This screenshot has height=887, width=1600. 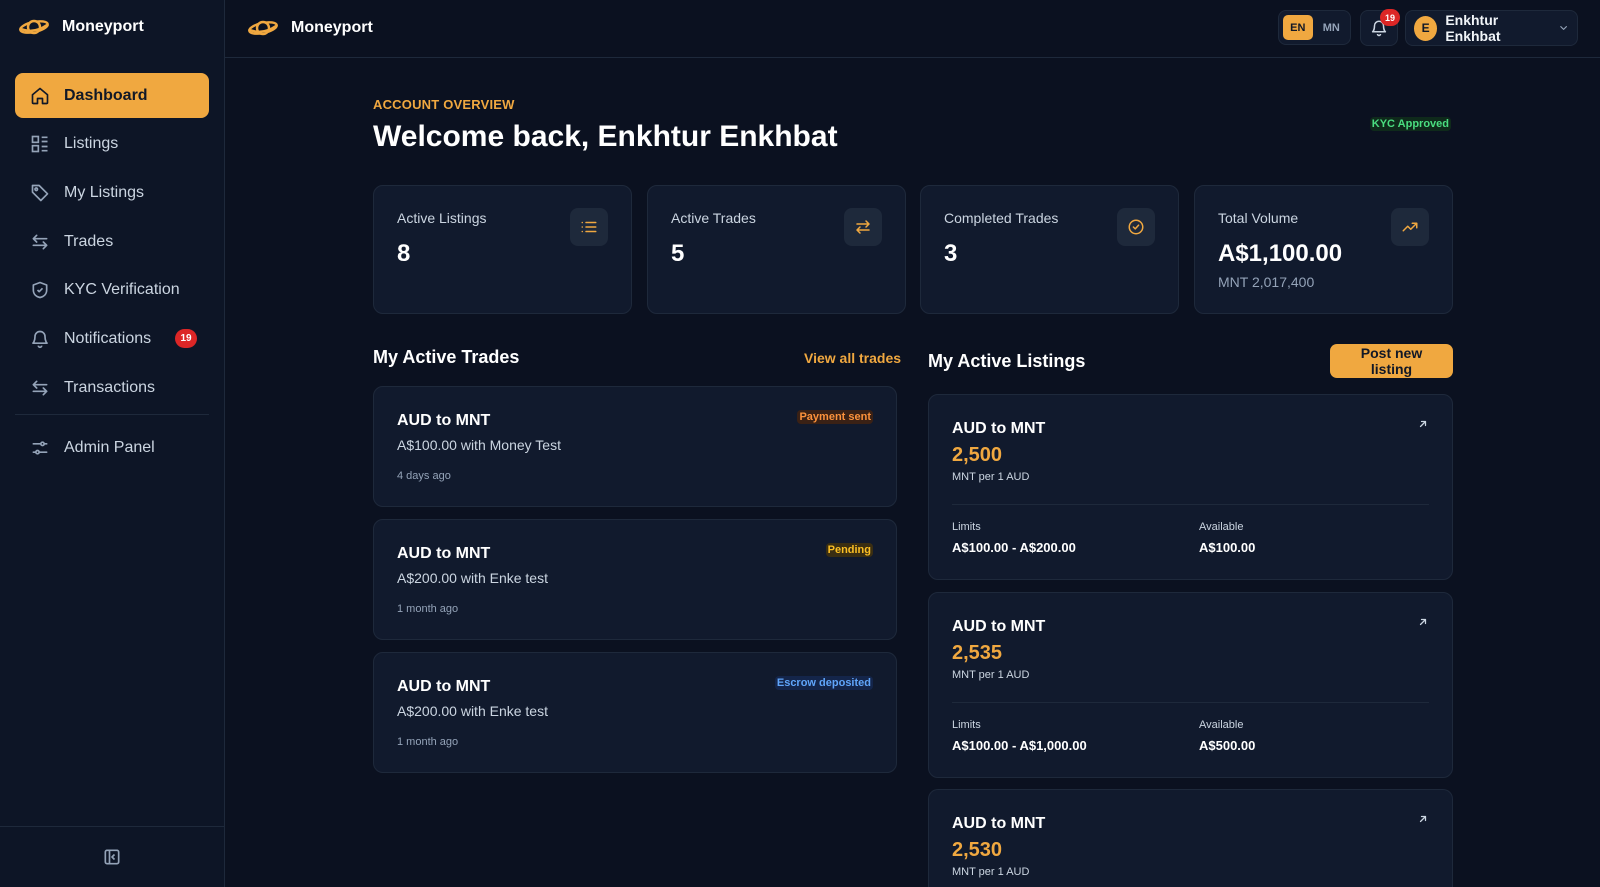 What do you see at coordinates (1049, 249) in the screenshot?
I see `stat-card-completed-trades: Completed Trades 3` at bounding box center [1049, 249].